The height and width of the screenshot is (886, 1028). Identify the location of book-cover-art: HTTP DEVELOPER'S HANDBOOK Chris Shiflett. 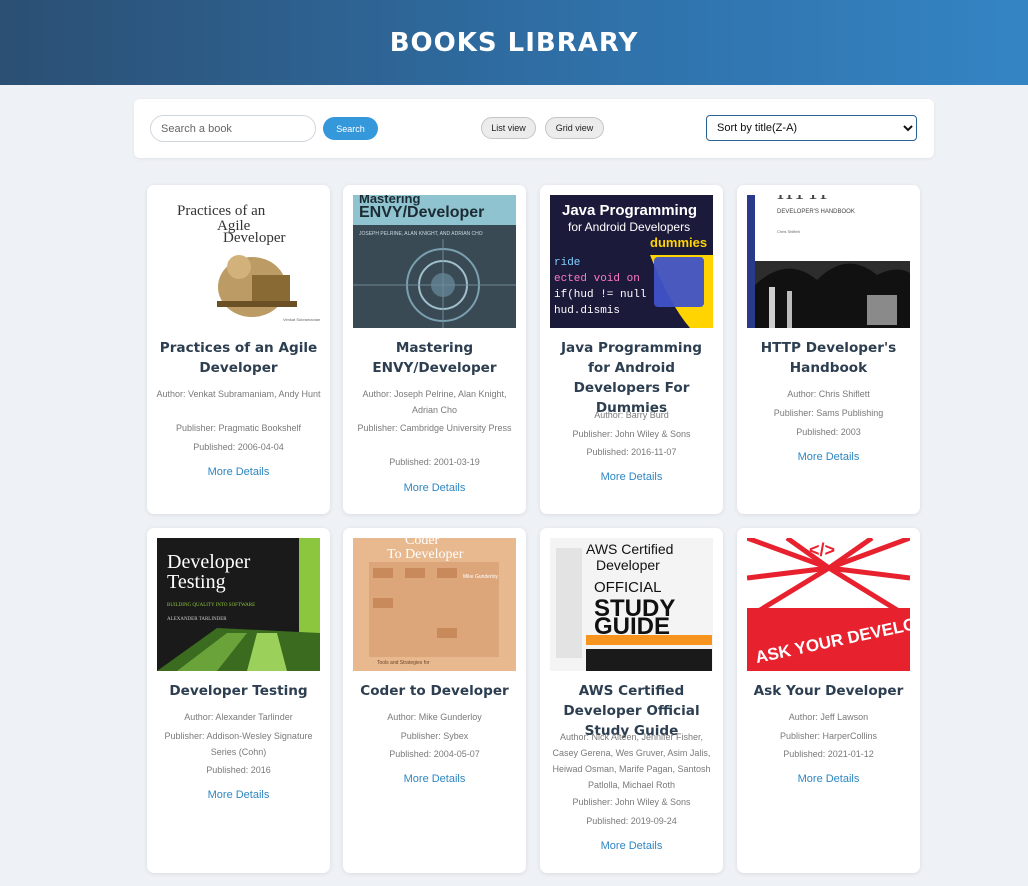
(828, 261).